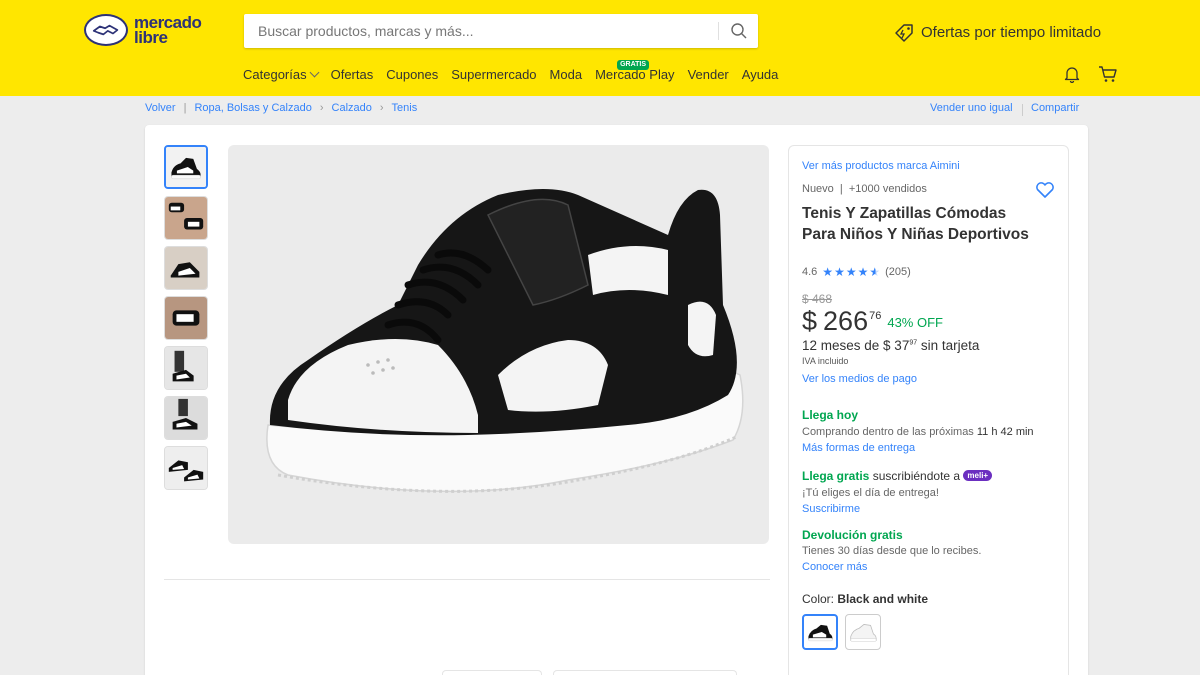 The height and width of the screenshot is (675, 1200). Describe the element at coordinates (635, 71) in the screenshot. I see `nav-mercado-play: GRATIS Mercado Play` at that location.